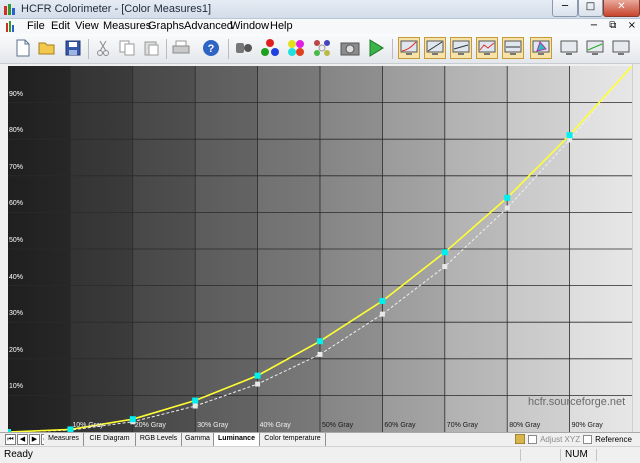  I want to click on app-icon, so click(9, 9).